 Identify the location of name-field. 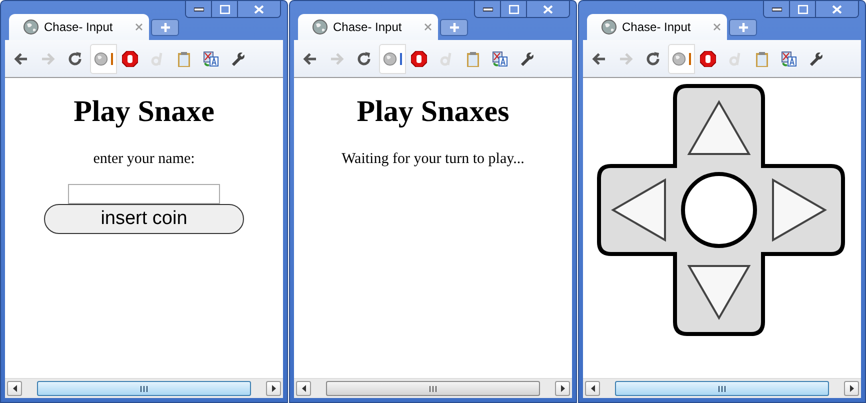
(144, 194).